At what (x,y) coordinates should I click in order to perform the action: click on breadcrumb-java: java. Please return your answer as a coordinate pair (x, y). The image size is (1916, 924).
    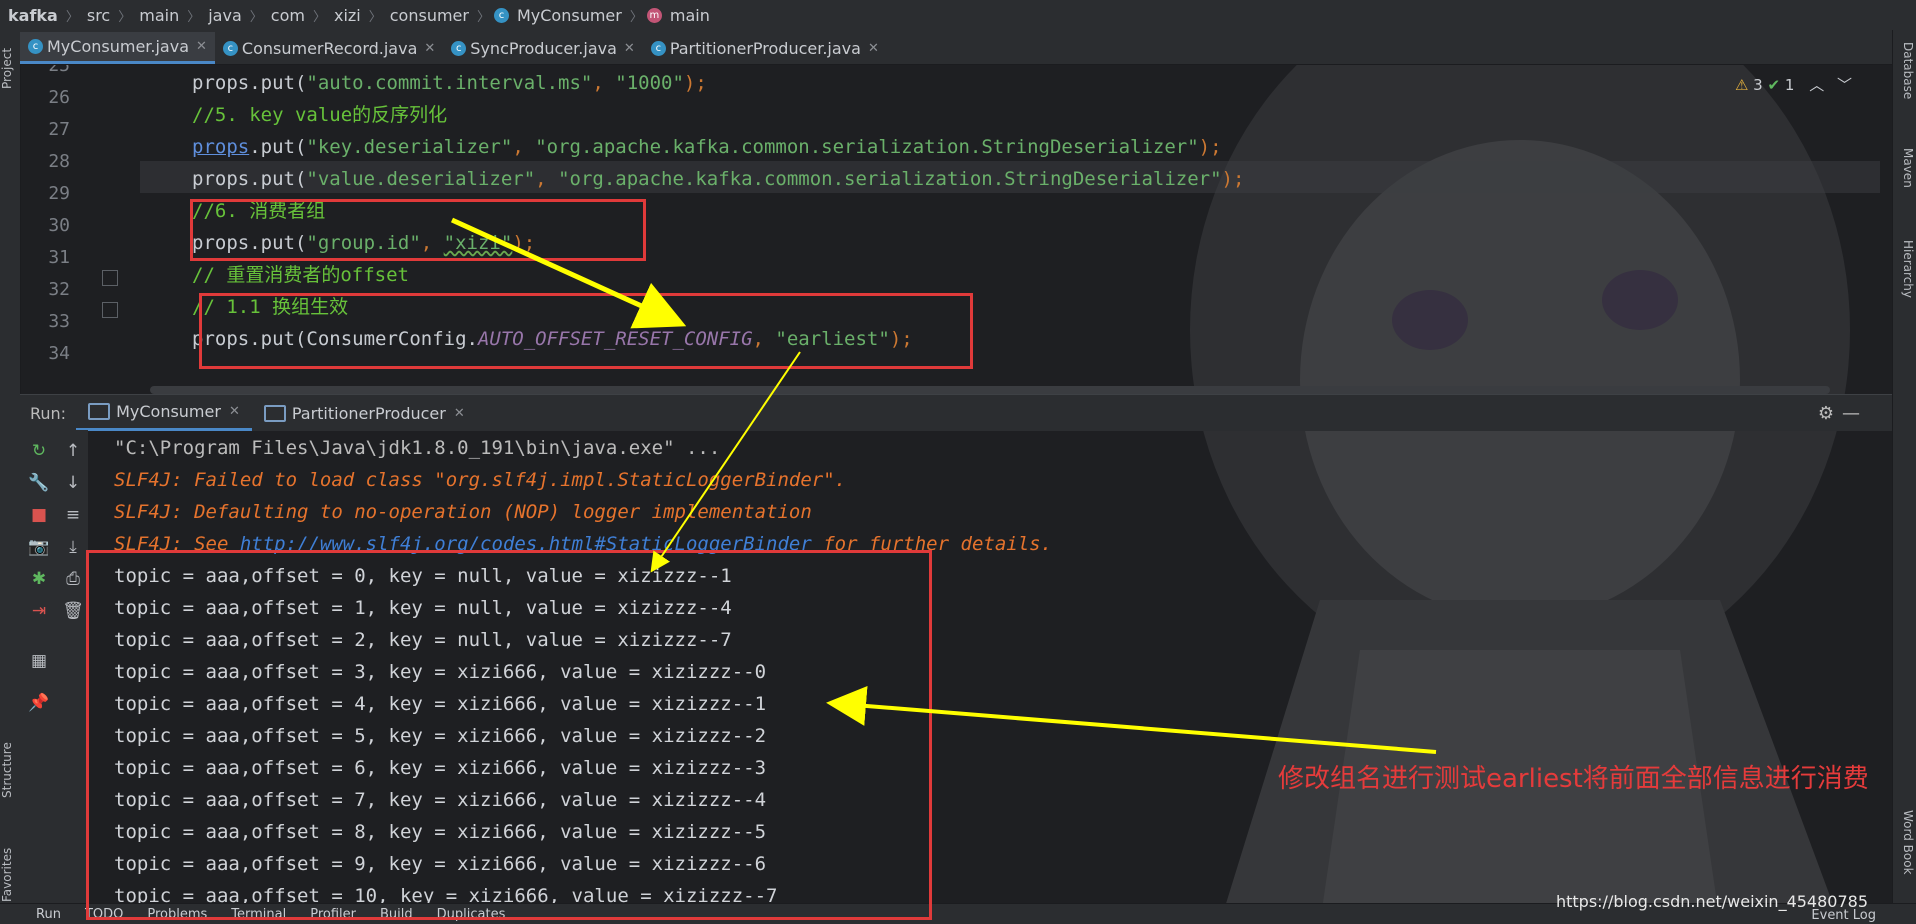
    Looking at the image, I should click on (225, 15).